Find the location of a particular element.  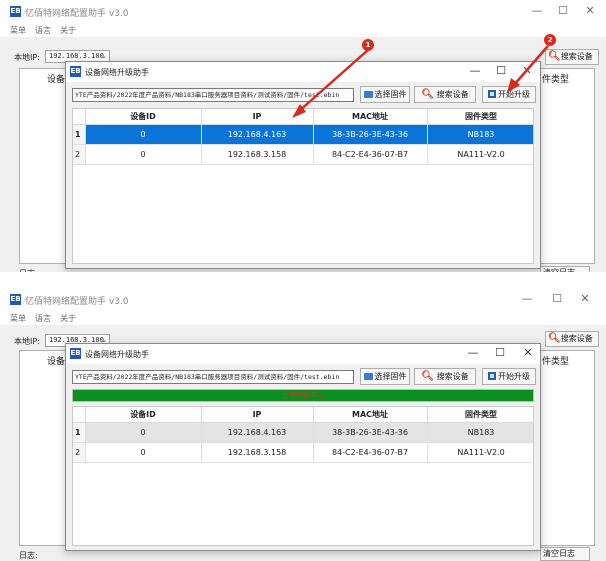

annotation-badge-2: 2 is located at coordinates (550, 40).